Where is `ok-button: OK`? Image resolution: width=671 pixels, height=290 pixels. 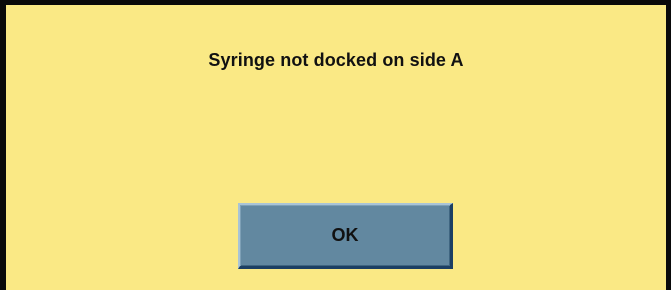 ok-button: OK is located at coordinates (345, 236).